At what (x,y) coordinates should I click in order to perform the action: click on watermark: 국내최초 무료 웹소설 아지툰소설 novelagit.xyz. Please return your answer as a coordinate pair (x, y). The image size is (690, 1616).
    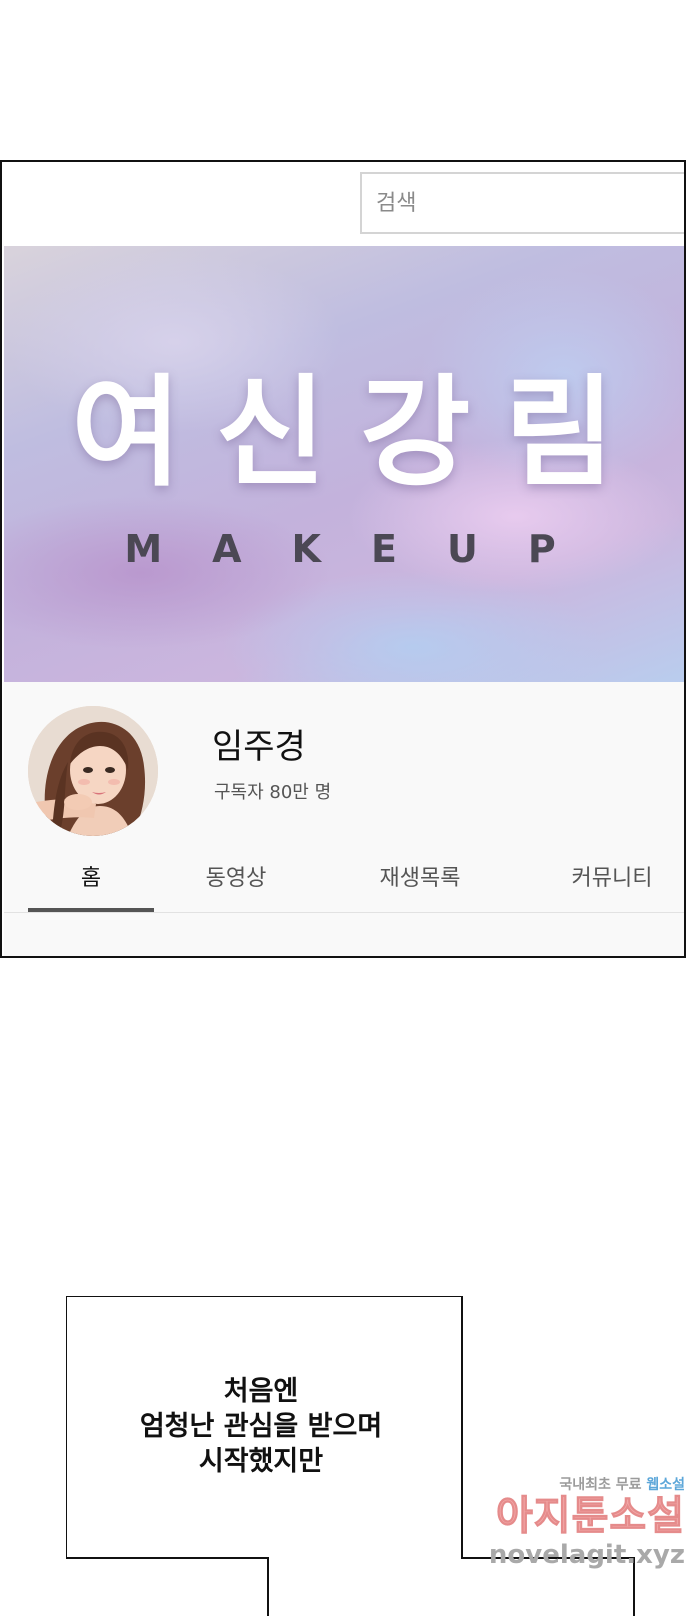
    Looking at the image, I should click on (577, 1539).